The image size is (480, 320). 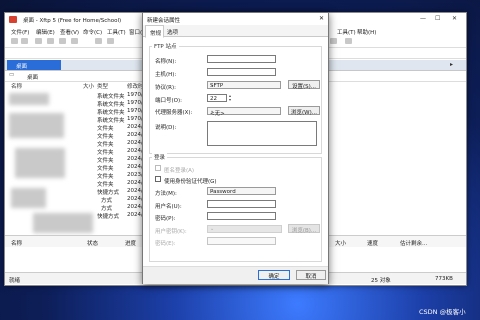 What do you see at coordinates (154, 31) in the screenshot?
I see `tab-general: 常规` at bounding box center [154, 31].